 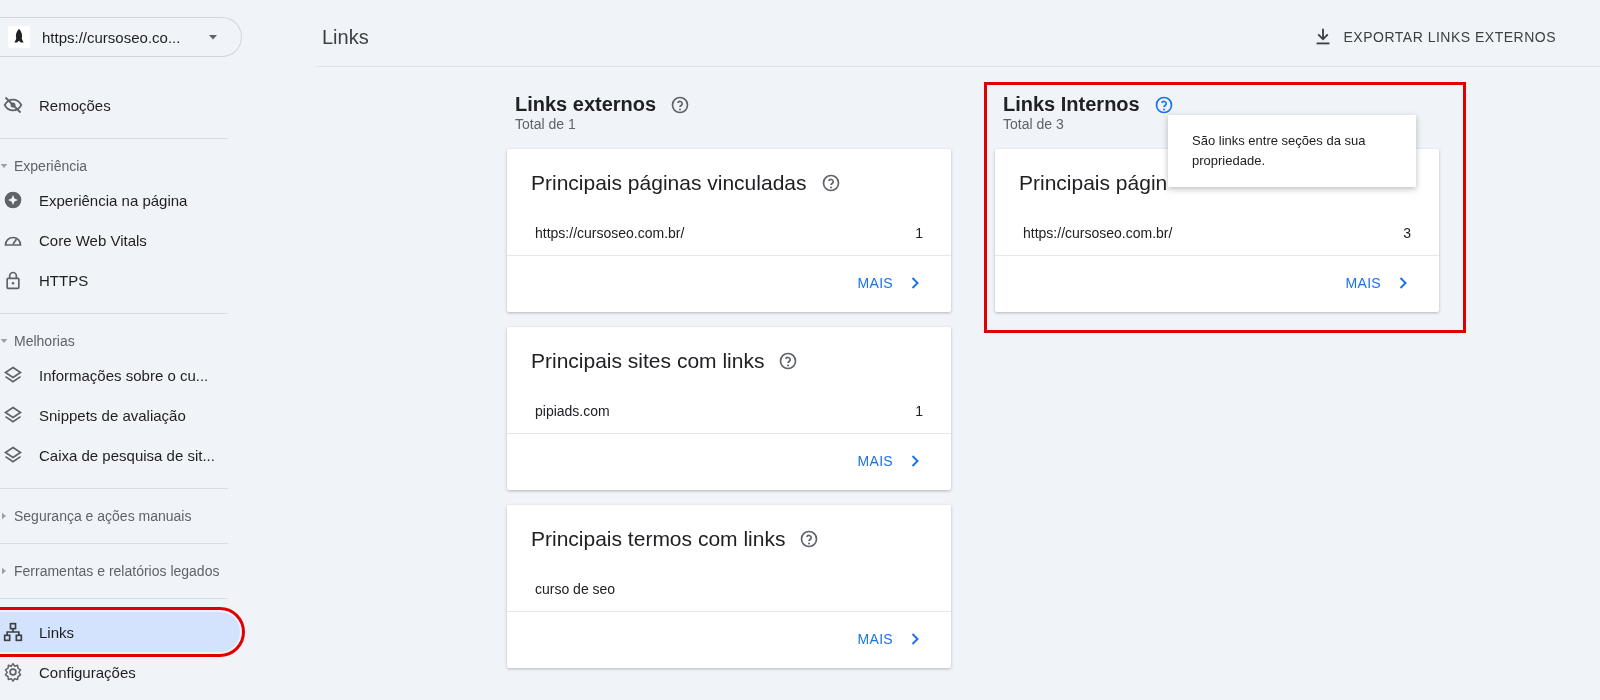 I want to click on nav-item: HTTPS, so click(x=120, y=280).